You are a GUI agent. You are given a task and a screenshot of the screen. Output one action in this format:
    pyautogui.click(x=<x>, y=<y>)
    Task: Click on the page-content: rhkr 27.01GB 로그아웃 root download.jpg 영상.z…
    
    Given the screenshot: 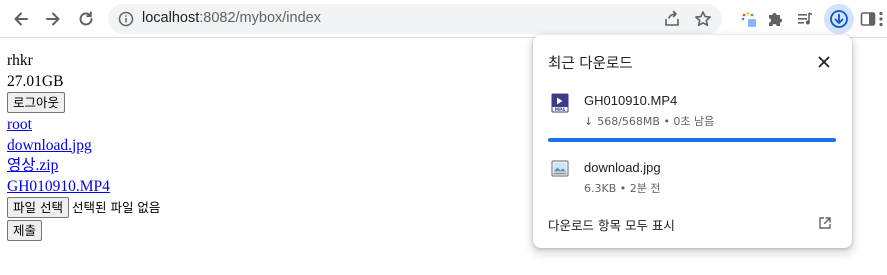 What is the action you would take?
    pyautogui.click(x=83, y=146)
    